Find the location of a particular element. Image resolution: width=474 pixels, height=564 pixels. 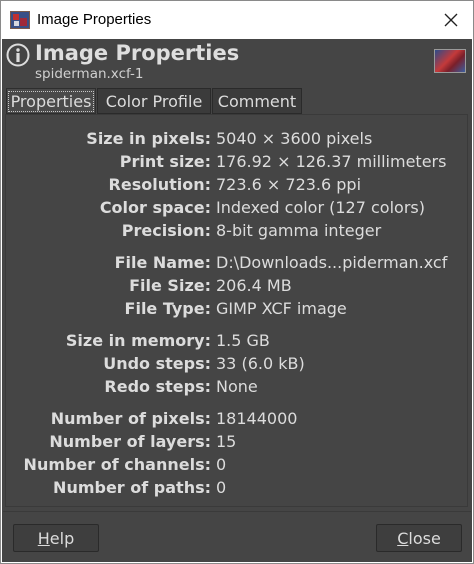

label-size-in-memory: Size in memory: is located at coordinates (138, 340).